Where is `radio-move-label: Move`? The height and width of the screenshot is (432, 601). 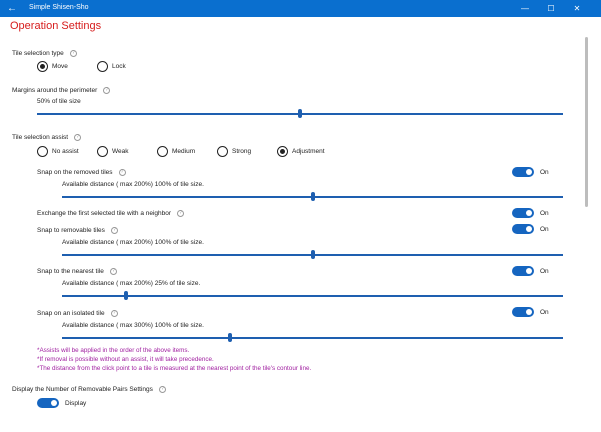 radio-move-label: Move is located at coordinates (60, 66).